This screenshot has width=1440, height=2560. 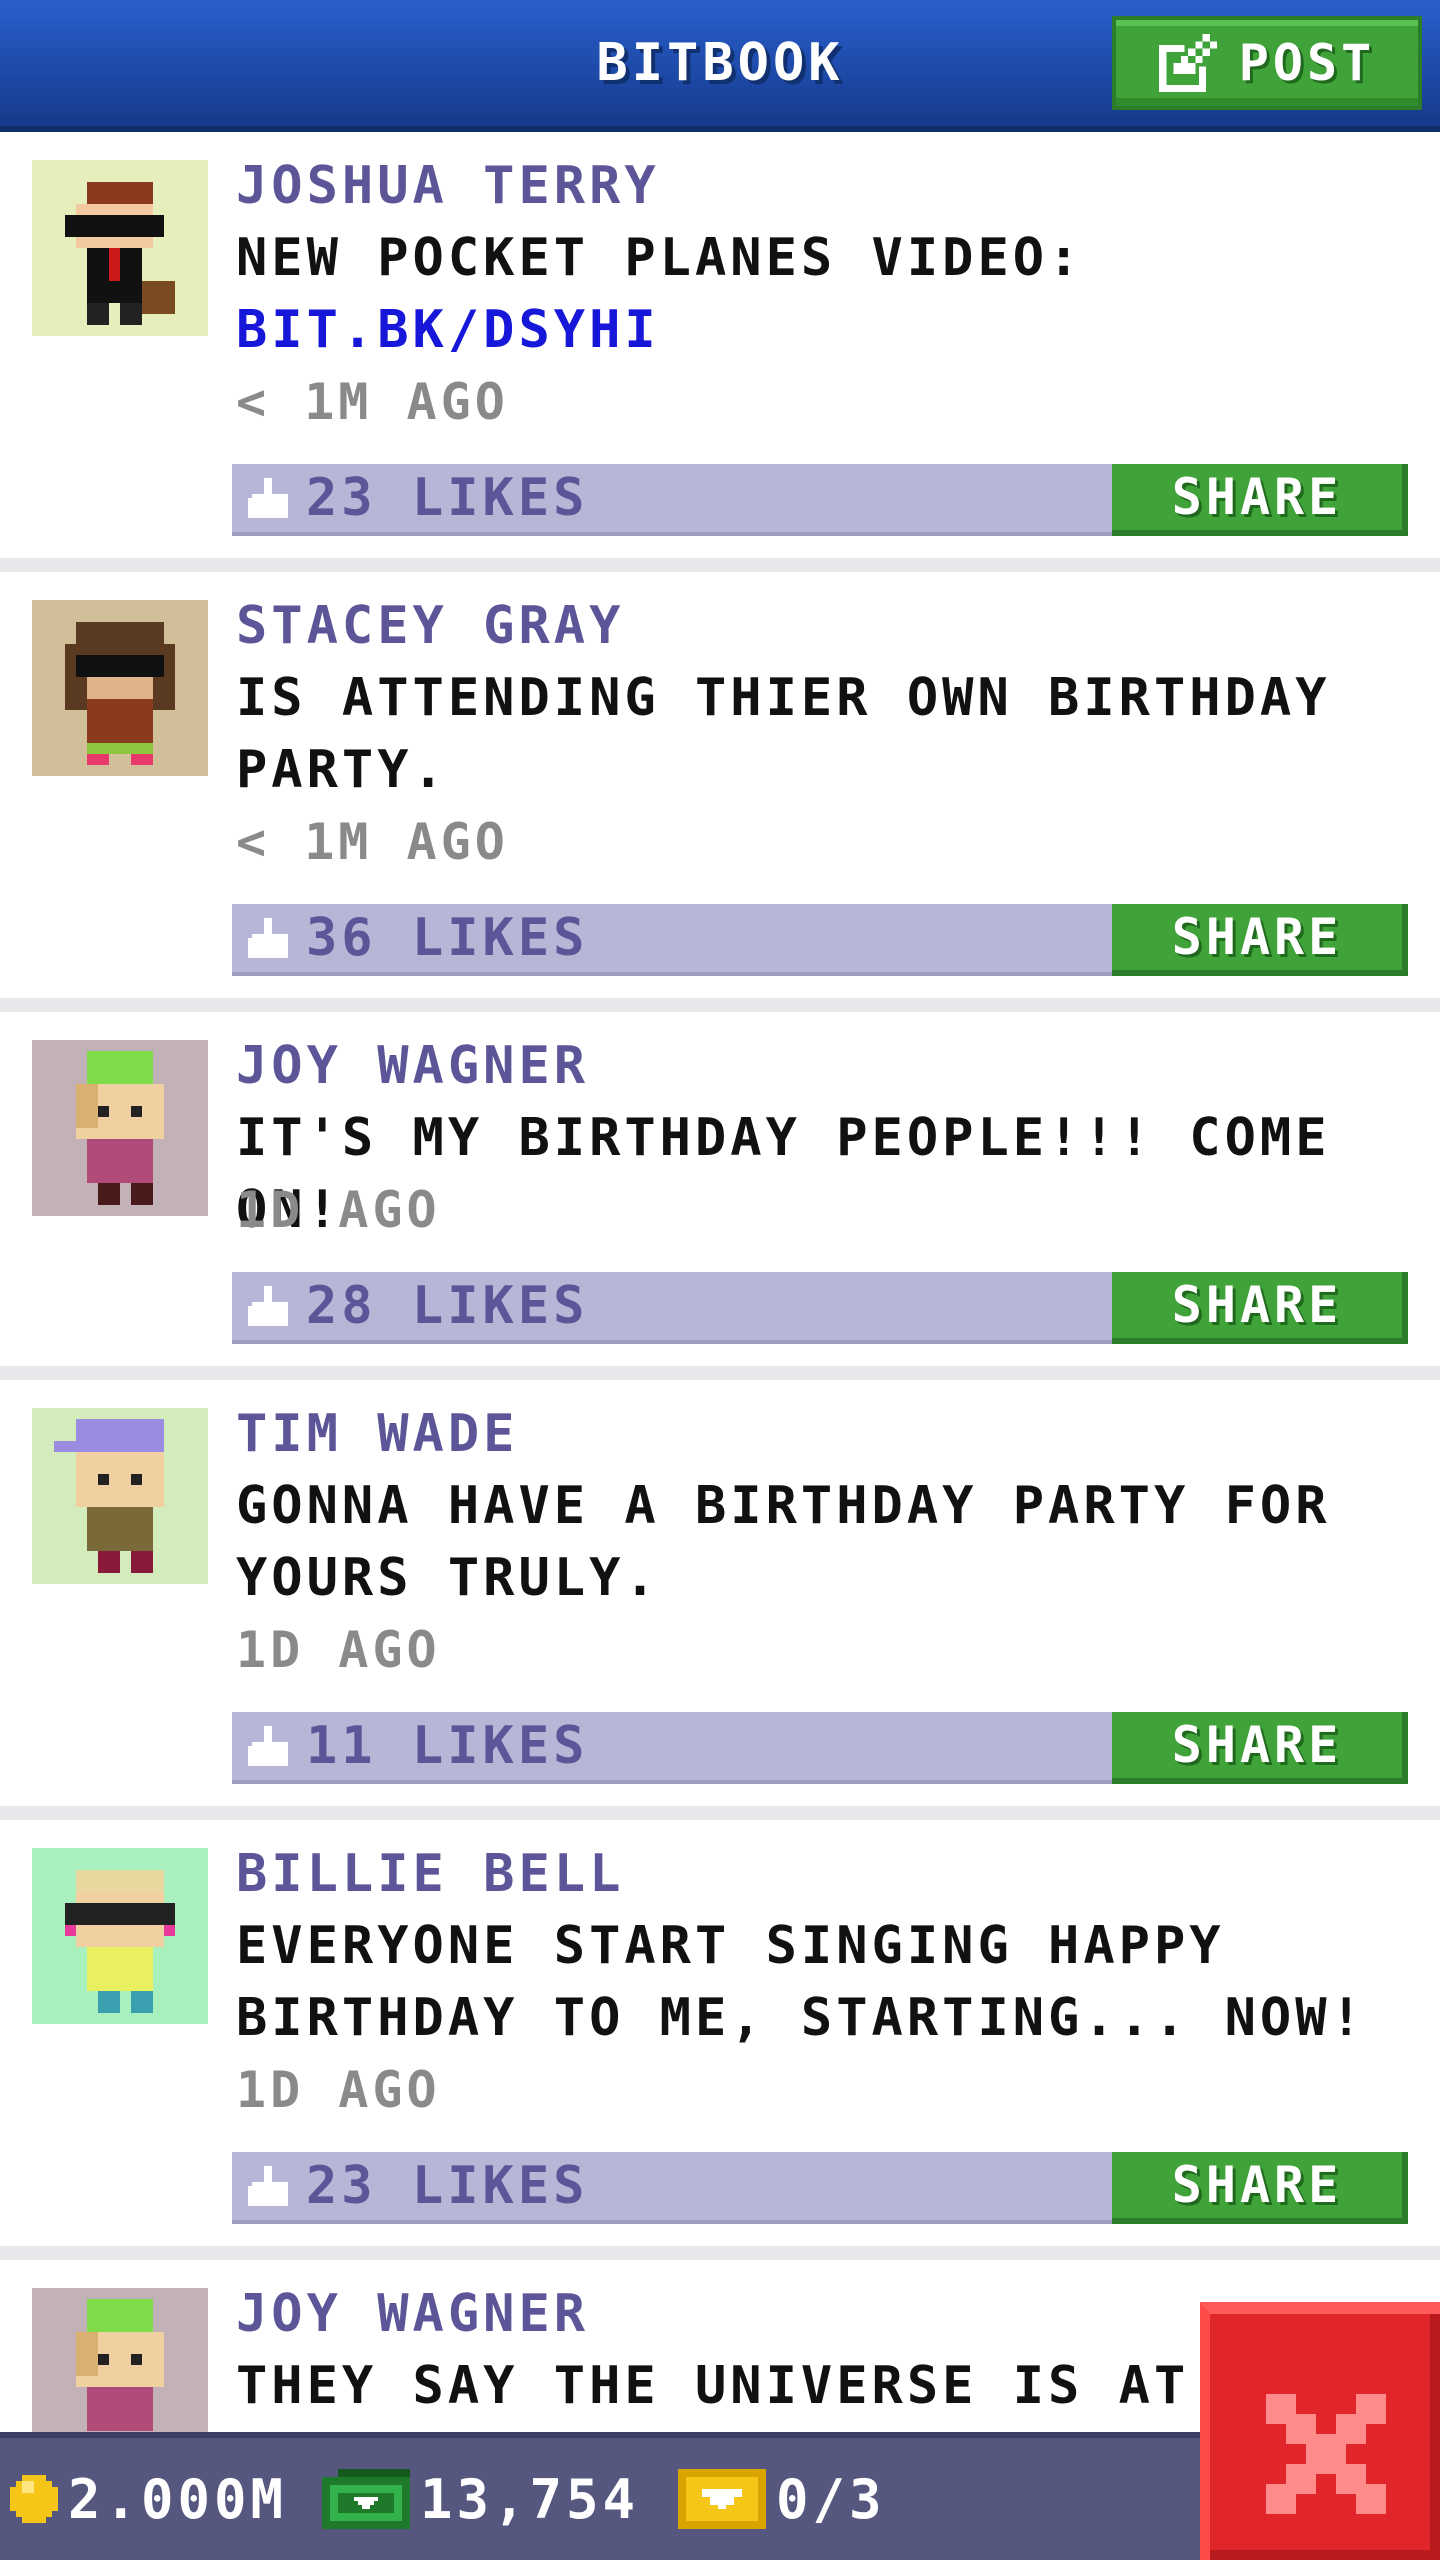 What do you see at coordinates (722, 2499) in the screenshot?
I see `ticket-icon` at bounding box center [722, 2499].